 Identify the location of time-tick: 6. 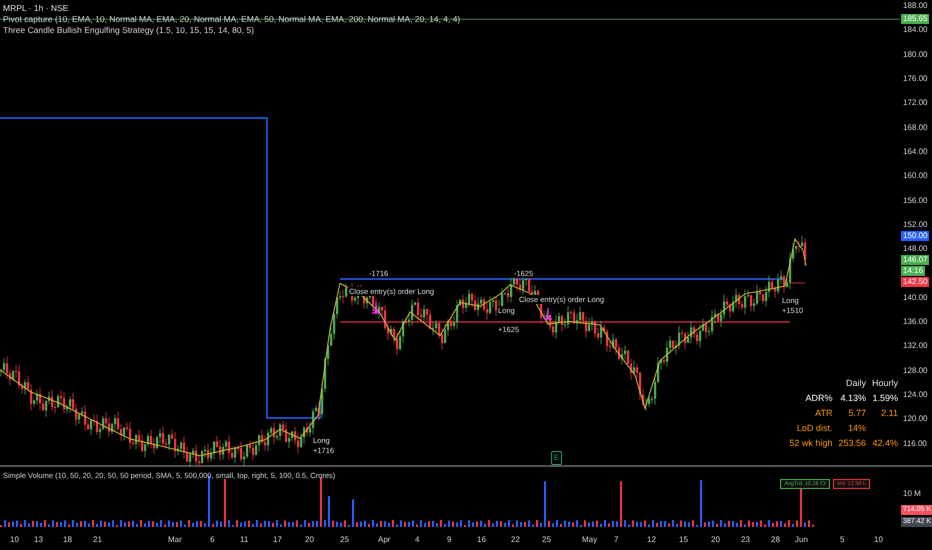
(212, 539).